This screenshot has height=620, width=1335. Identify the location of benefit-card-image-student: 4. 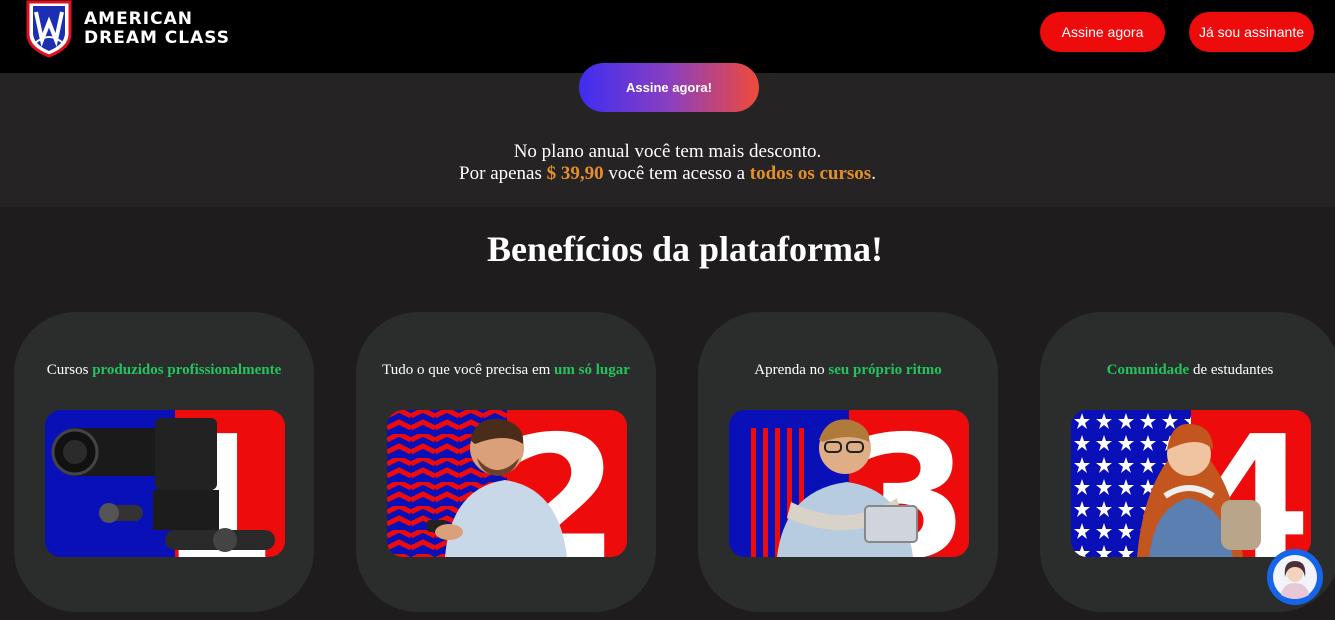
(1191, 483).